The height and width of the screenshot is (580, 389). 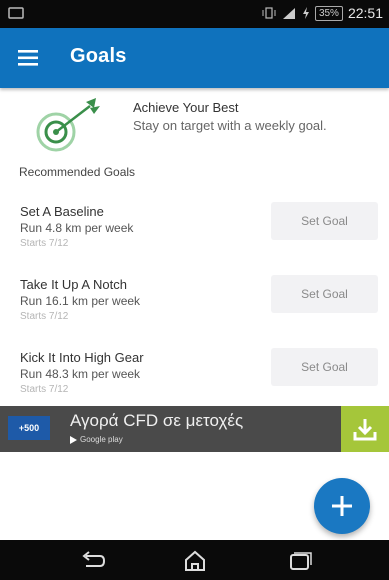 I want to click on plus-icon, so click(x=342, y=506).